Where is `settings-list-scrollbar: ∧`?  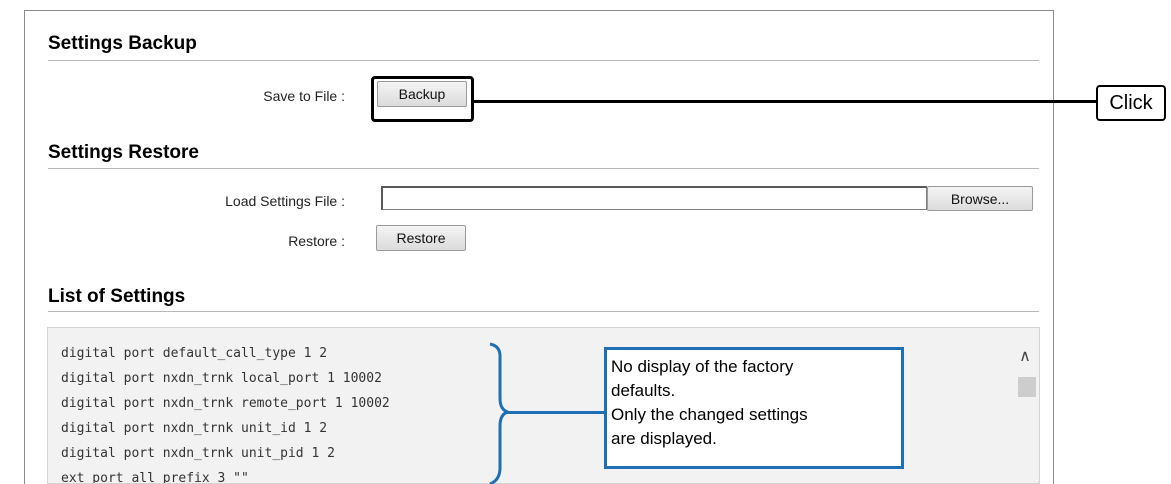 settings-list-scrollbar: ∧ is located at coordinates (1025, 412).